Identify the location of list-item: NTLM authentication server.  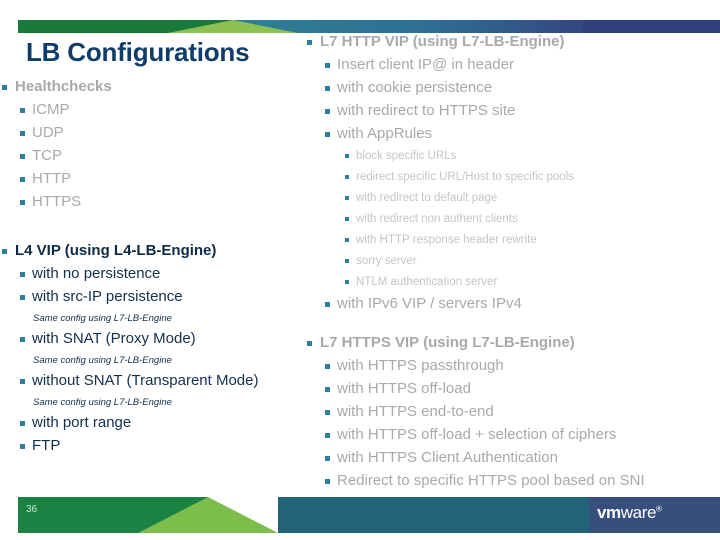
(532, 282).